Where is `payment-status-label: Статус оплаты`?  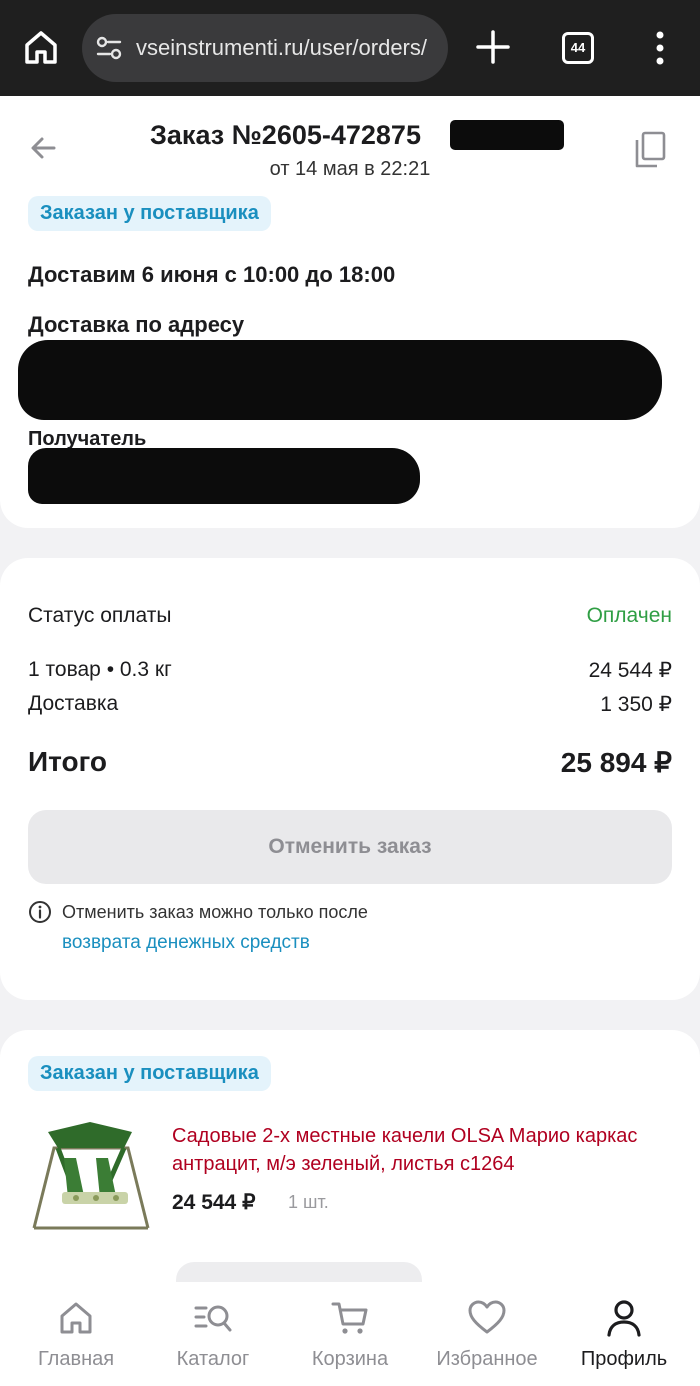 payment-status-label: Статус оплаты is located at coordinates (100, 615).